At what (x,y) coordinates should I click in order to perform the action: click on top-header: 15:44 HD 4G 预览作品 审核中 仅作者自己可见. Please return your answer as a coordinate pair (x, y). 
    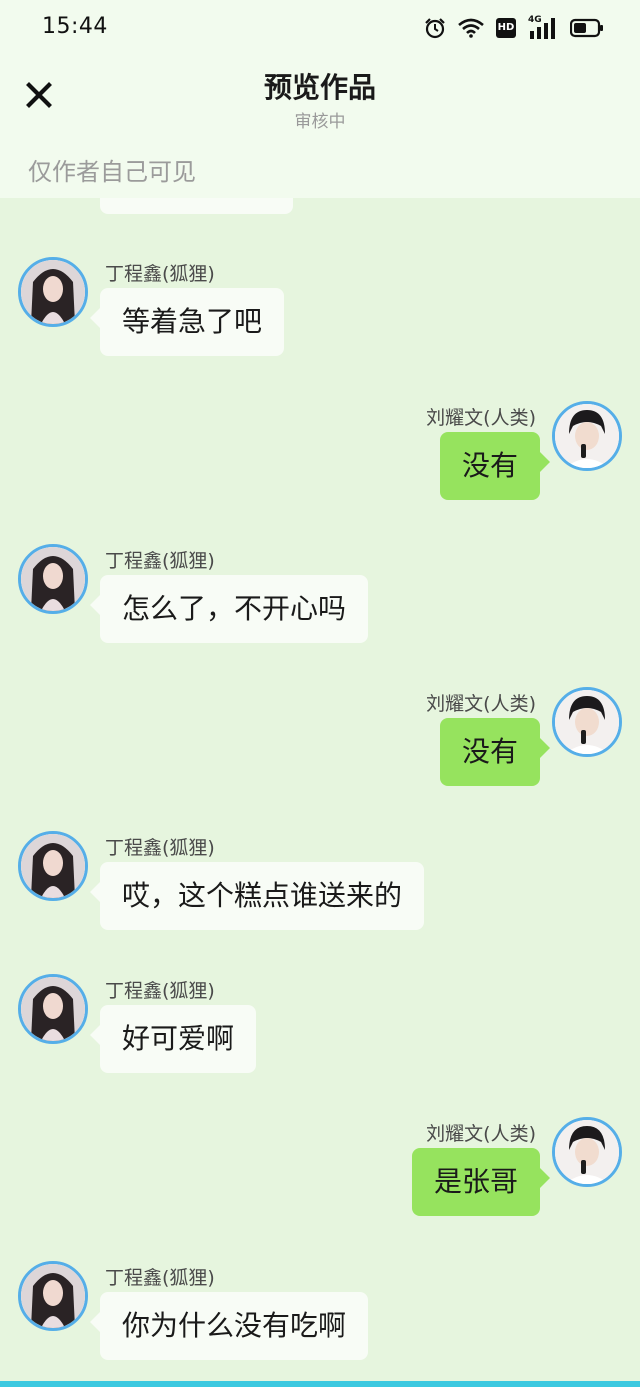
    Looking at the image, I should click on (320, 99).